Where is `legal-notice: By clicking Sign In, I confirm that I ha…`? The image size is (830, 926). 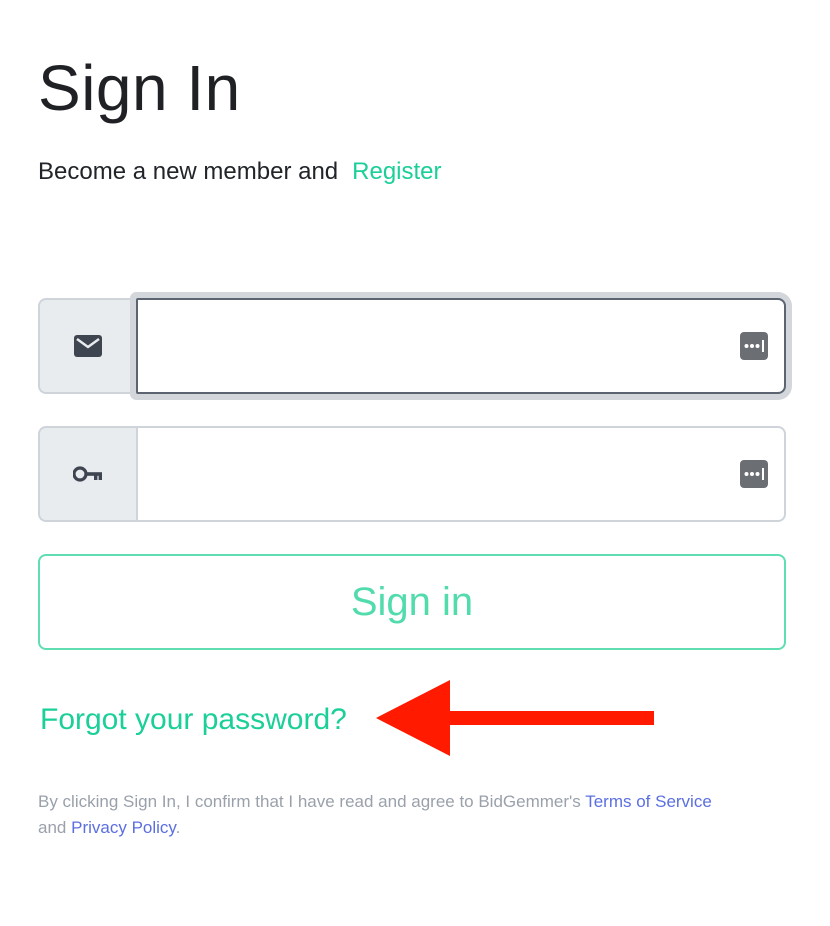
legal-notice: By clicking Sign In, I confirm that I ha… is located at coordinates (388, 815).